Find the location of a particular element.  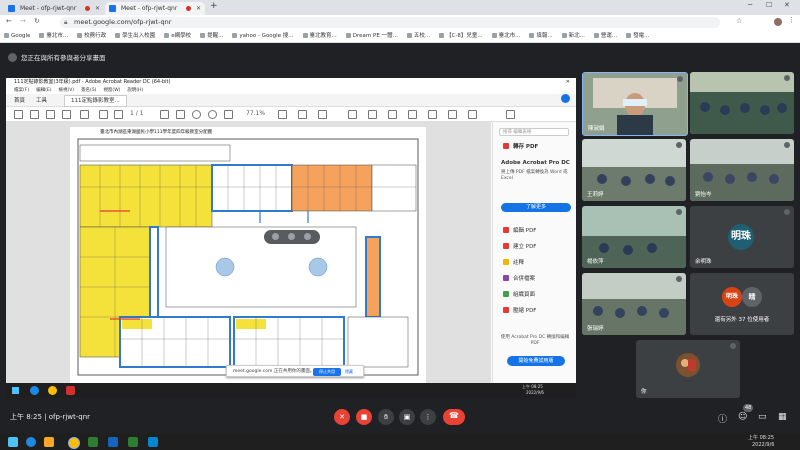

menu-item-file: 檔案(F) is located at coordinates (21, 90).